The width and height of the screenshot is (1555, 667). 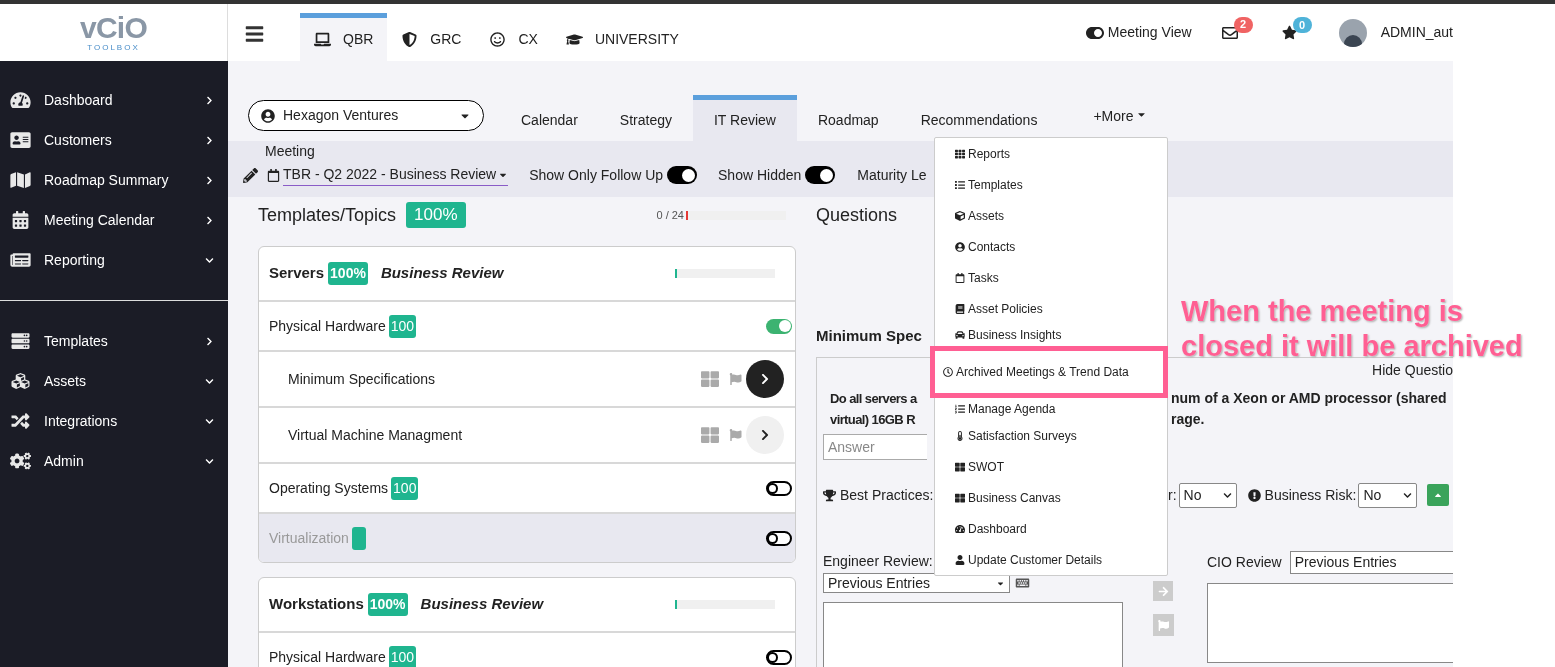 I want to click on menu-item: Tasks, so click(x=1051, y=277).